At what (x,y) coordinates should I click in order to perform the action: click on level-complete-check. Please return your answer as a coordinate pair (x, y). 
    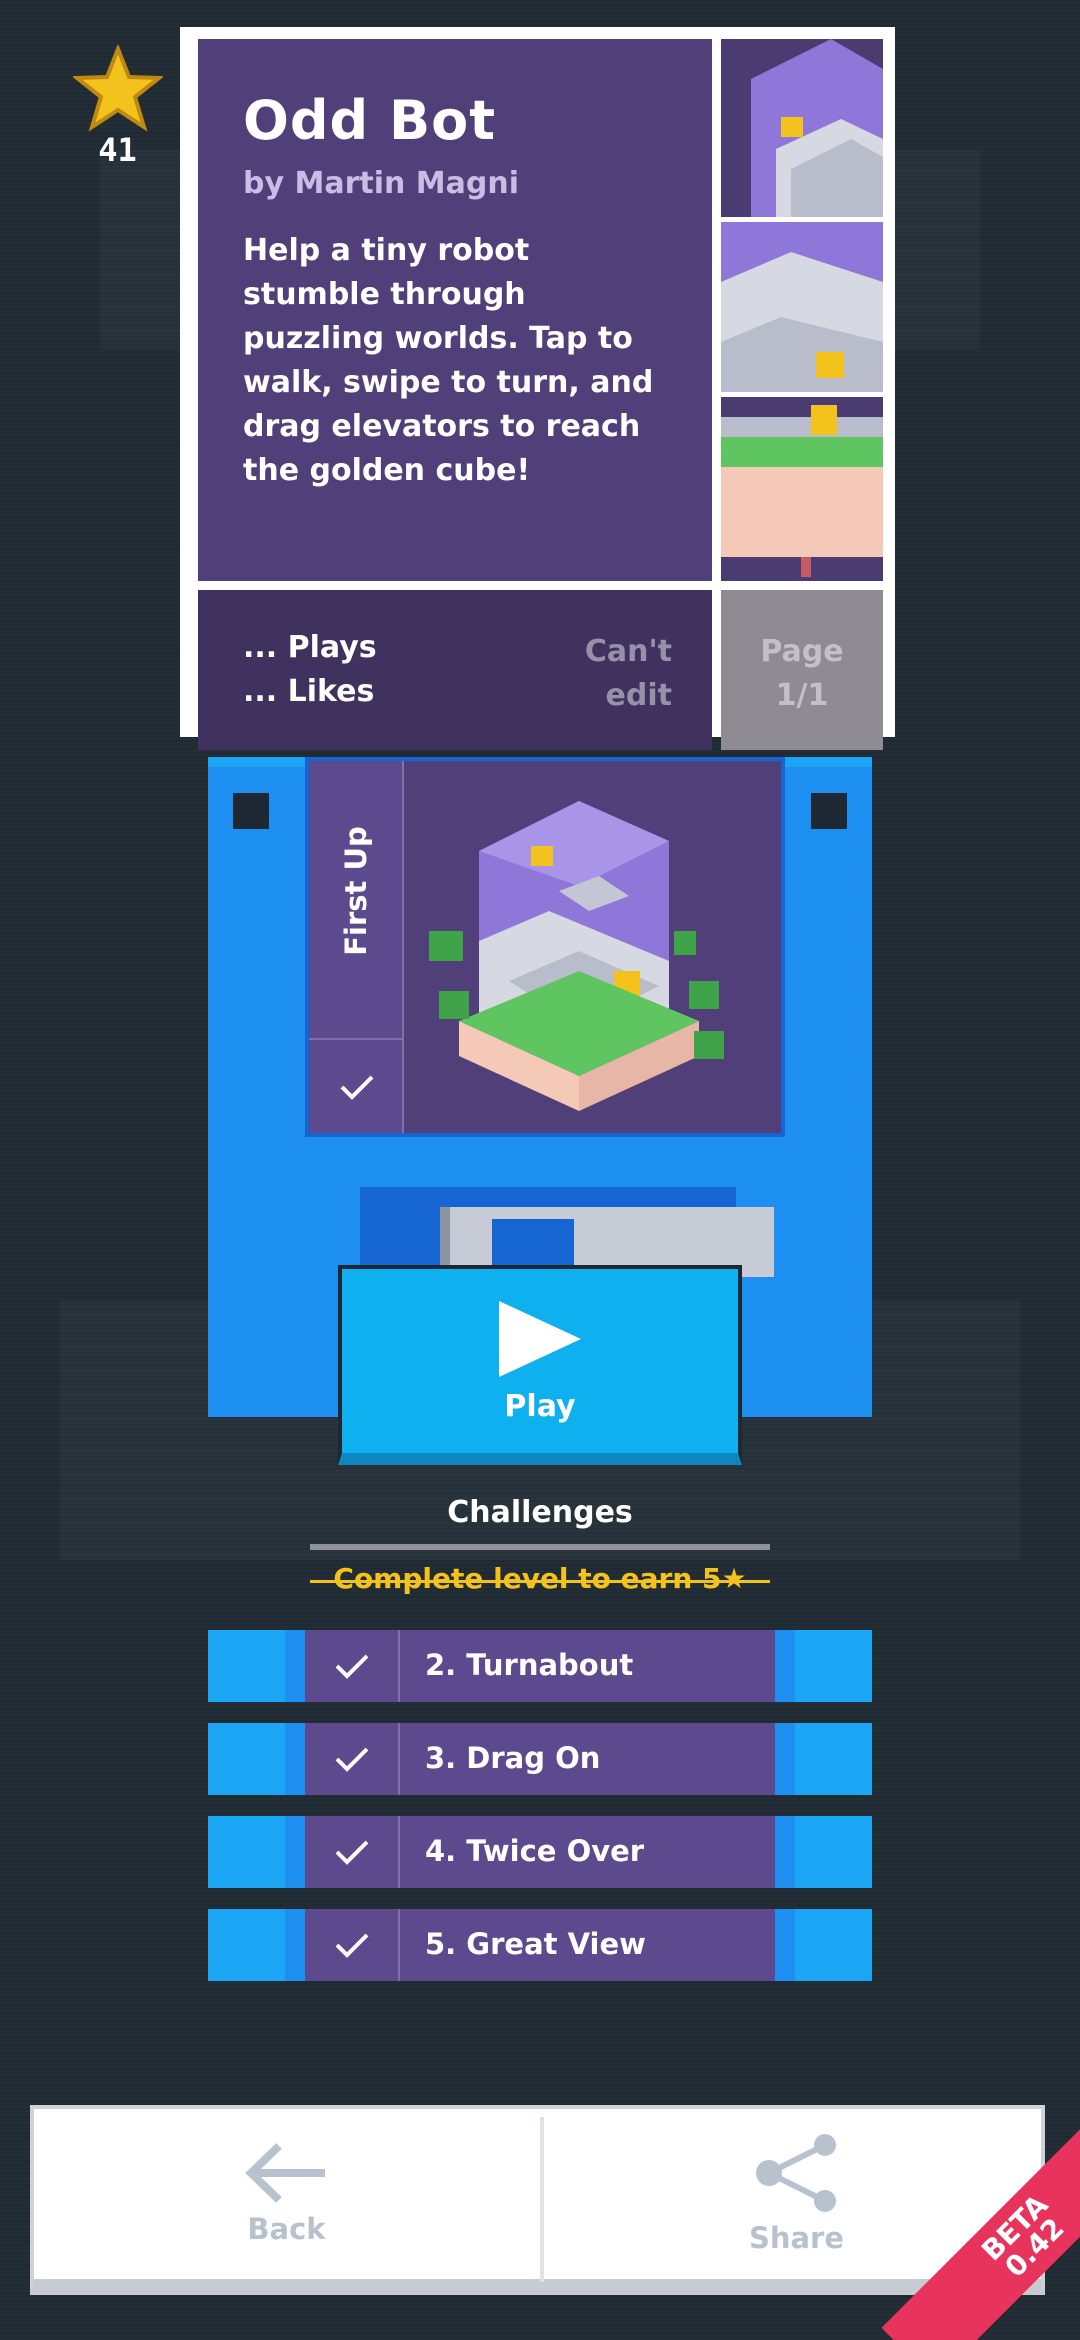
    Looking at the image, I should click on (356, 1085).